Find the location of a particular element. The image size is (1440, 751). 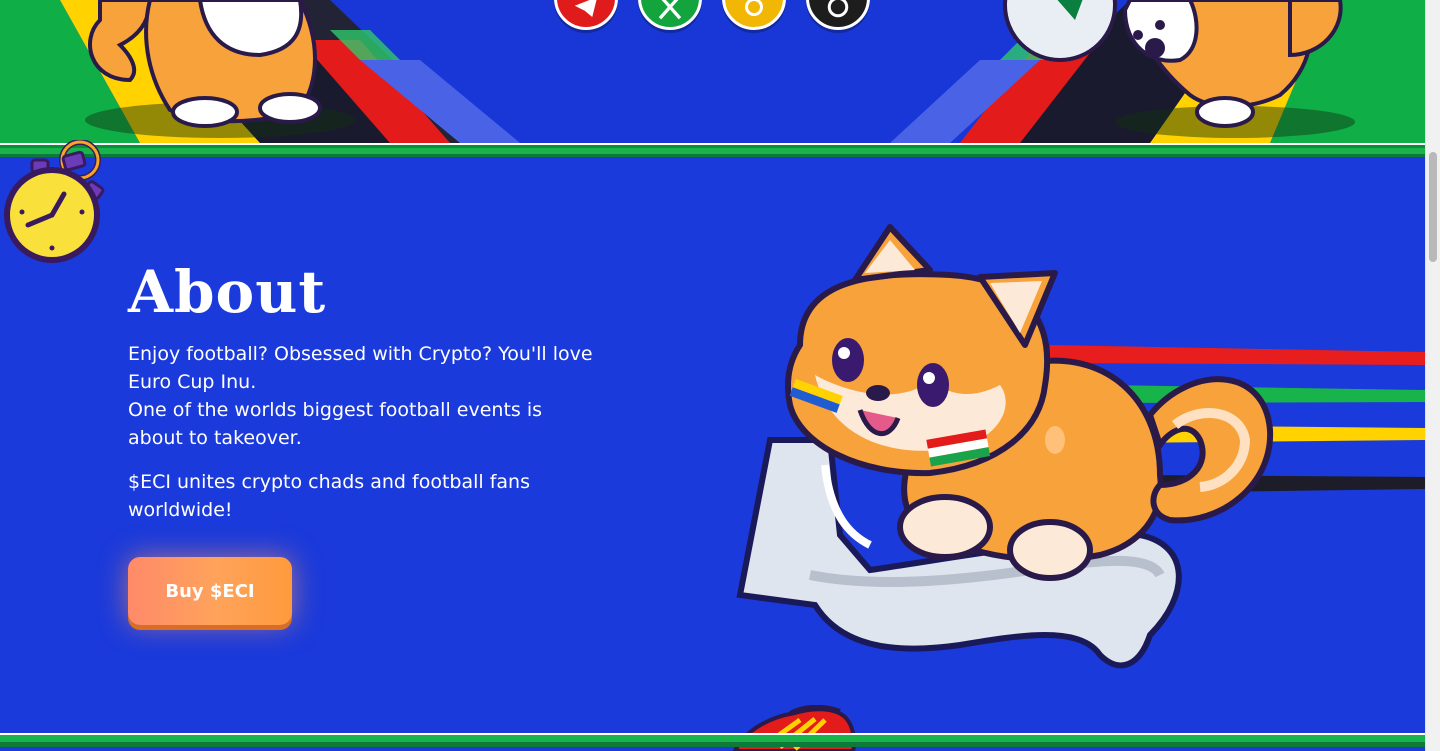

coingecko-link is located at coordinates (754, 15).